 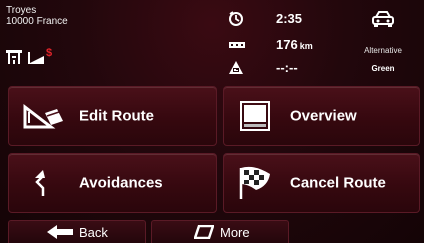 What do you see at coordinates (60, 232) in the screenshot?
I see `back-arrow-icon` at bounding box center [60, 232].